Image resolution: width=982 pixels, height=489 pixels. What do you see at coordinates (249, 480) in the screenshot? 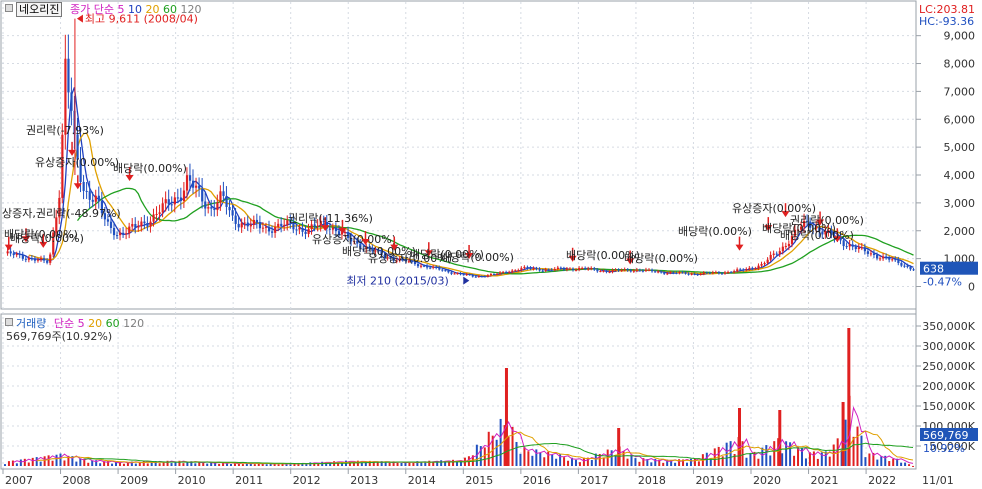
I see `year-label: 2011` at bounding box center [249, 480].